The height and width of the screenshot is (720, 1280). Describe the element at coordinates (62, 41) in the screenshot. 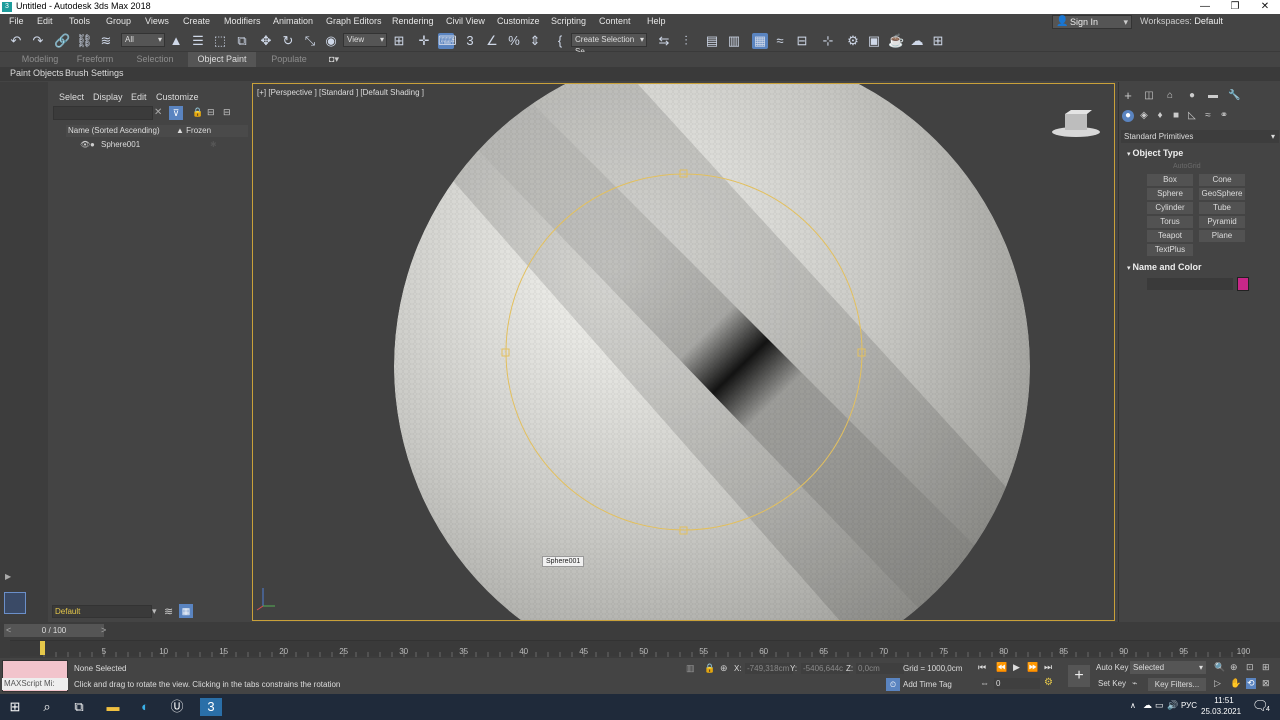

I see `link-icon: 🔗` at that location.